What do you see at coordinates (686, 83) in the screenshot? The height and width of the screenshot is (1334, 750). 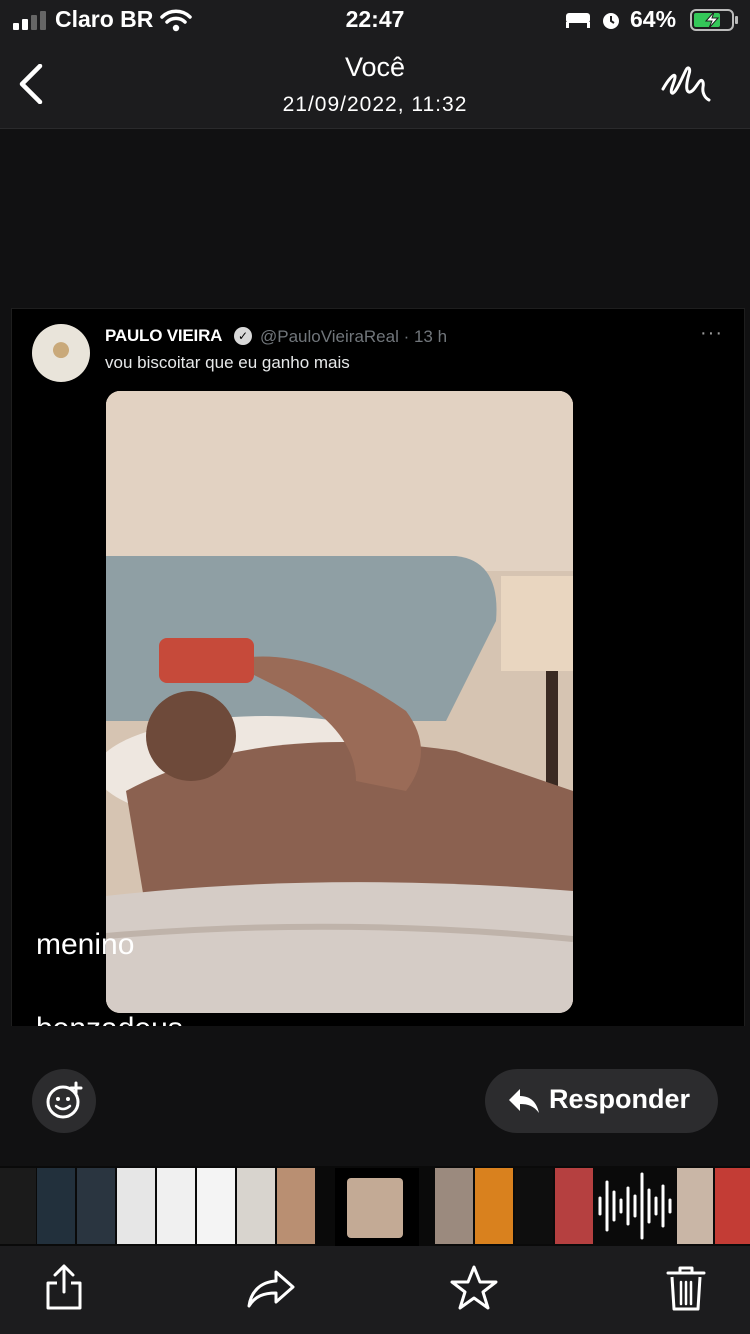 I see `markup-pen-icon` at bounding box center [686, 83].